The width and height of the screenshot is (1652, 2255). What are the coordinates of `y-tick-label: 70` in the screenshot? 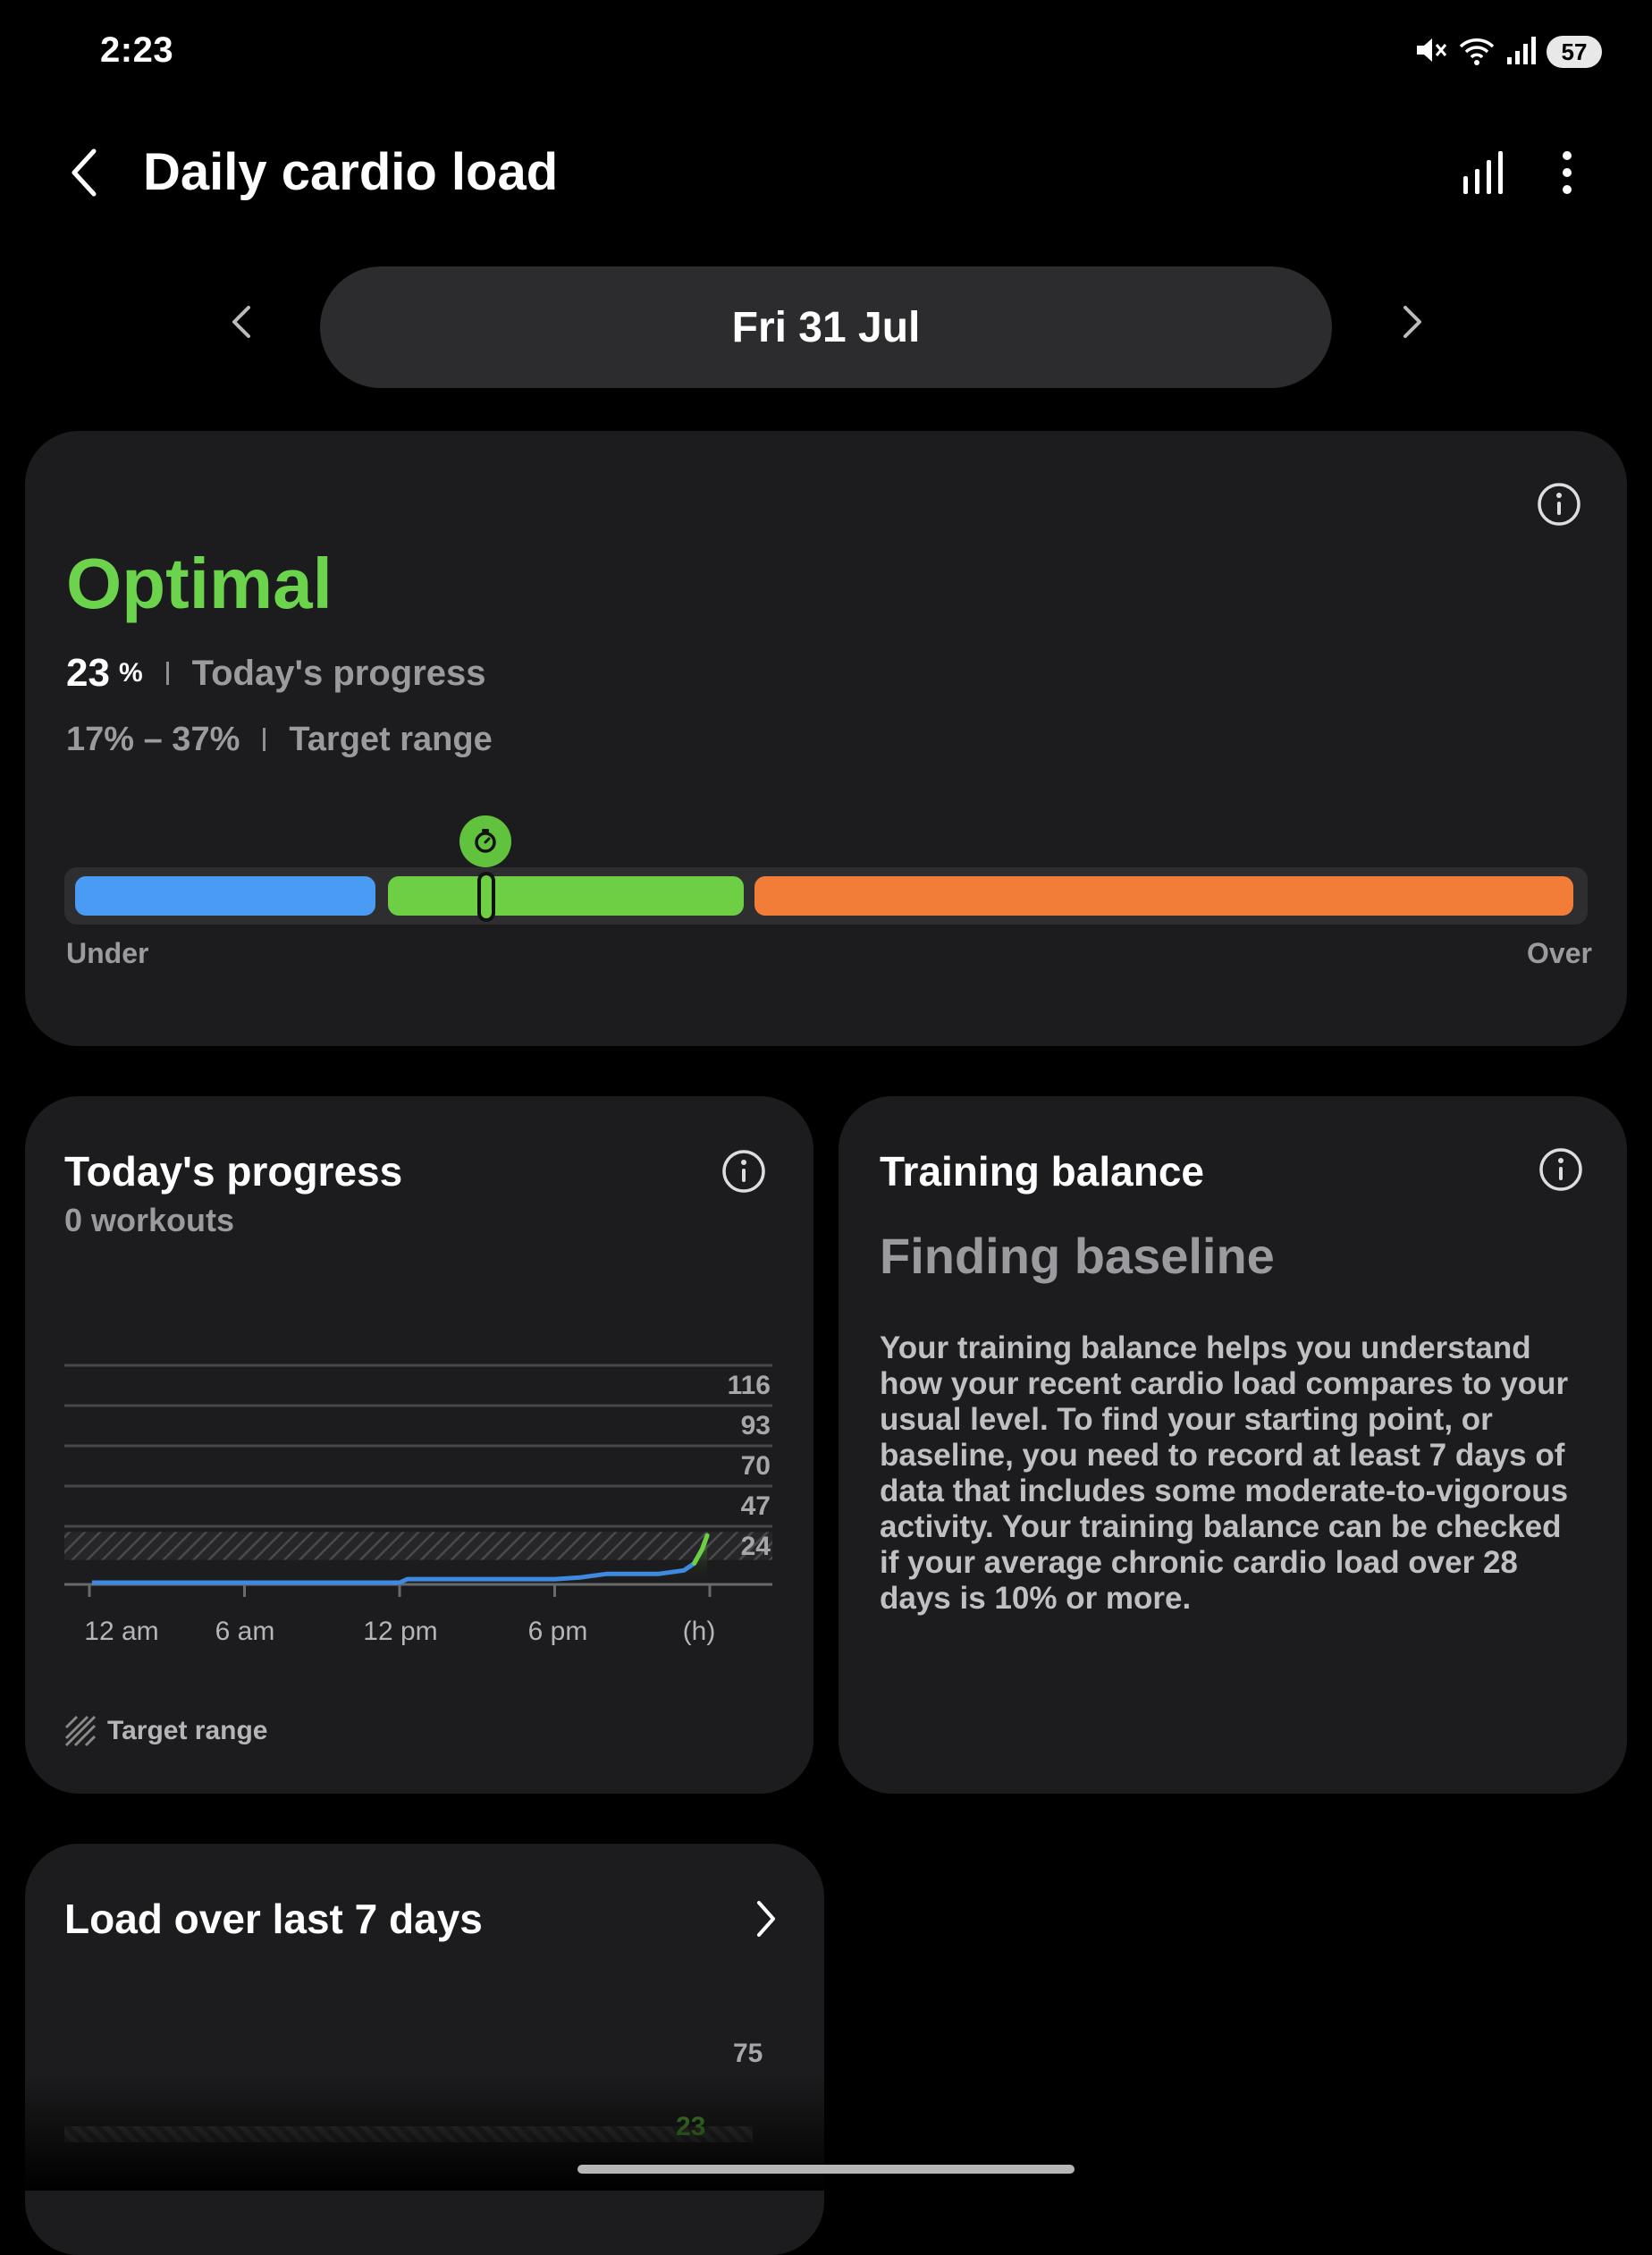 It's located at (756, 1466).